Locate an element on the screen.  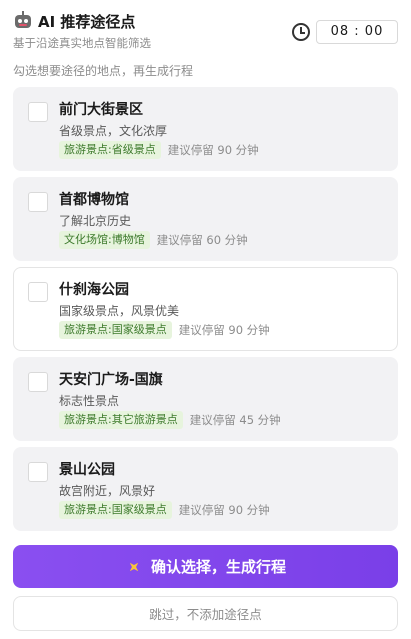
place-name: 首都博物馆 is located at coordinates (94, 200).